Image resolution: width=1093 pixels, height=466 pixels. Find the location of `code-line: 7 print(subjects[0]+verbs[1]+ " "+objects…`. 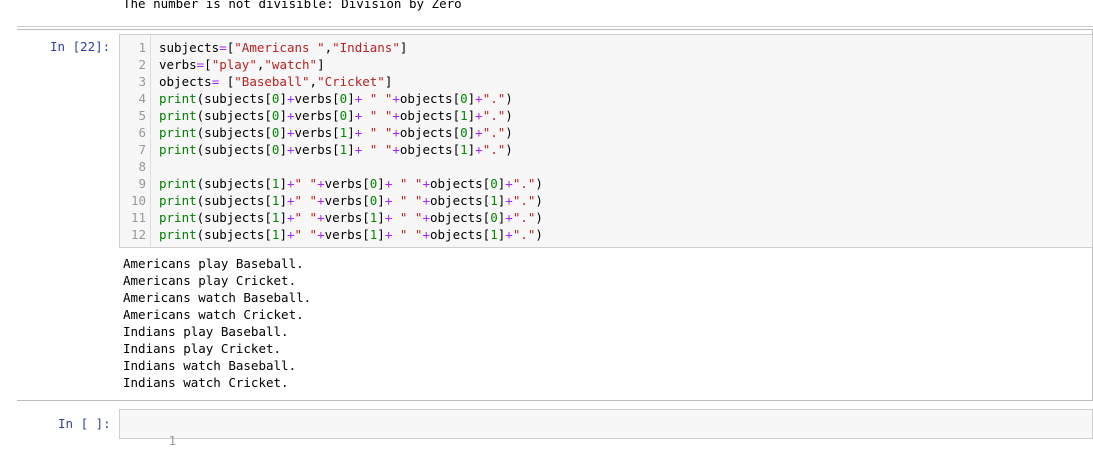

code-line: 7 print(subjects[0]+verbs[1]+ " "+objects… is located at coordinates (316, 149).